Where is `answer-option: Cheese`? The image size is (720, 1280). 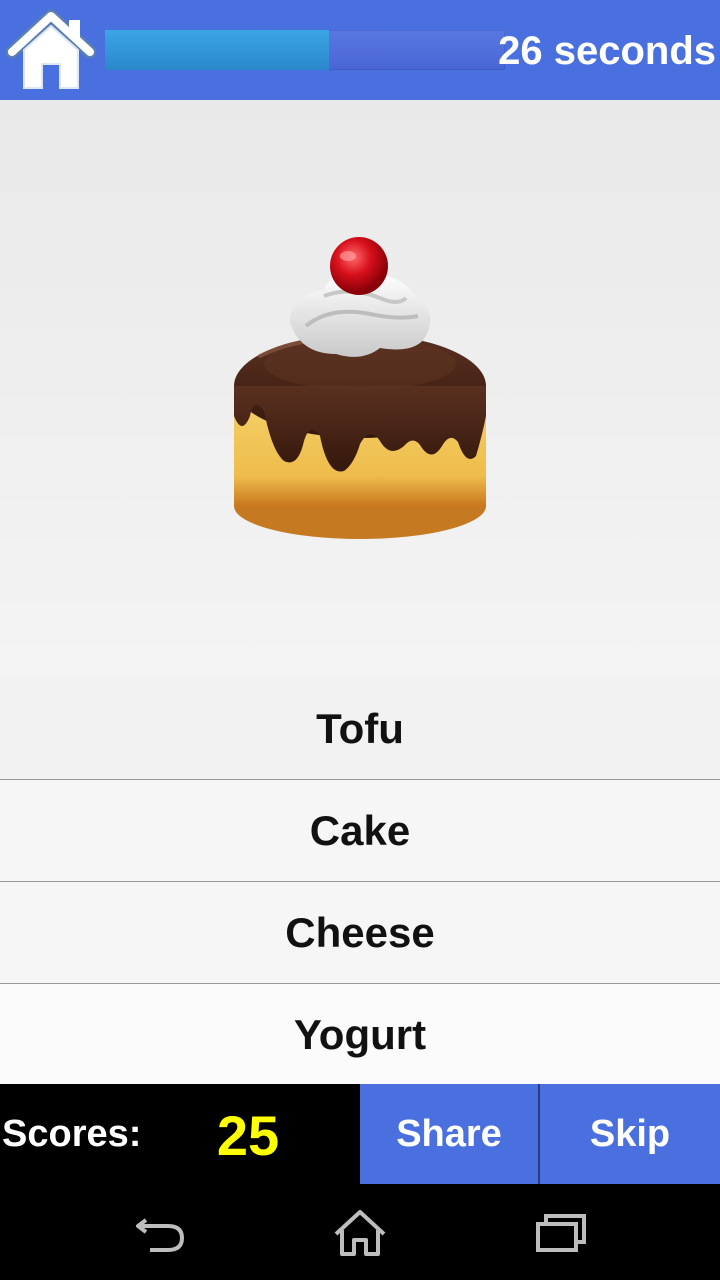 answer-option: Cheese is located at coordinates (360, 933).